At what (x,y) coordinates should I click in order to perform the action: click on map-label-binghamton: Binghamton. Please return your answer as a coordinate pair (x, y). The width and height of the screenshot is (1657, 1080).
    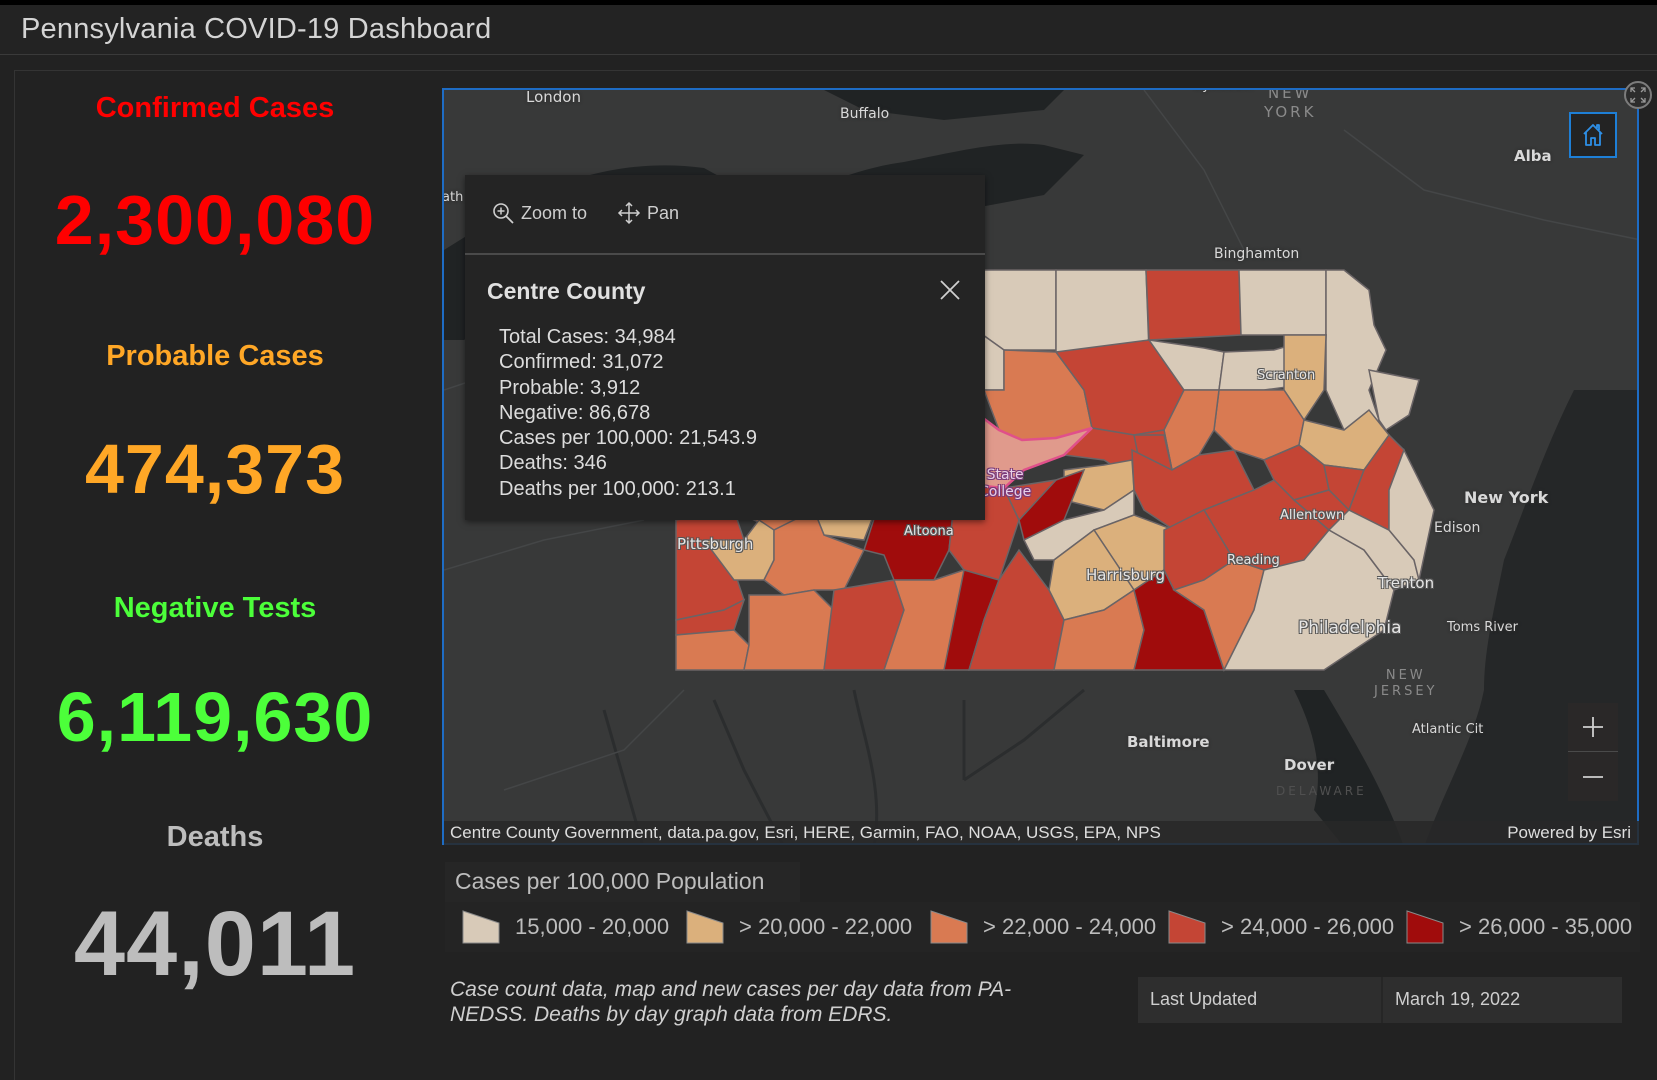
    Looking at the image, I should click on (1257, 254).